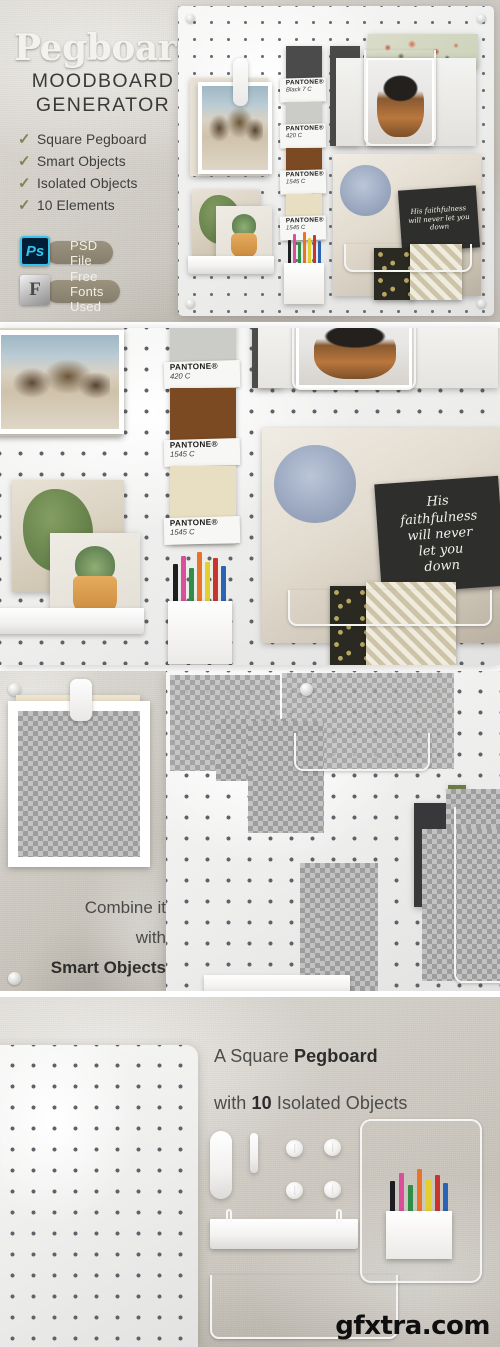  What do you see at coordinates (254, 1056) in the screenshot?
I see `headline-pre: A Square` at bounding box center [254, 1056].